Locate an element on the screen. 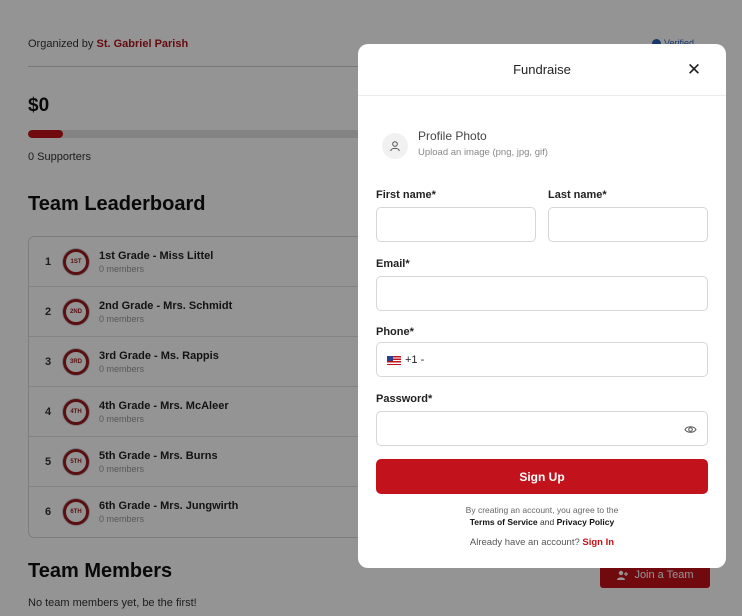 The image size is (742, 616). terms-line: By creating an account, you agree to the is located at coordinates (542, 510).